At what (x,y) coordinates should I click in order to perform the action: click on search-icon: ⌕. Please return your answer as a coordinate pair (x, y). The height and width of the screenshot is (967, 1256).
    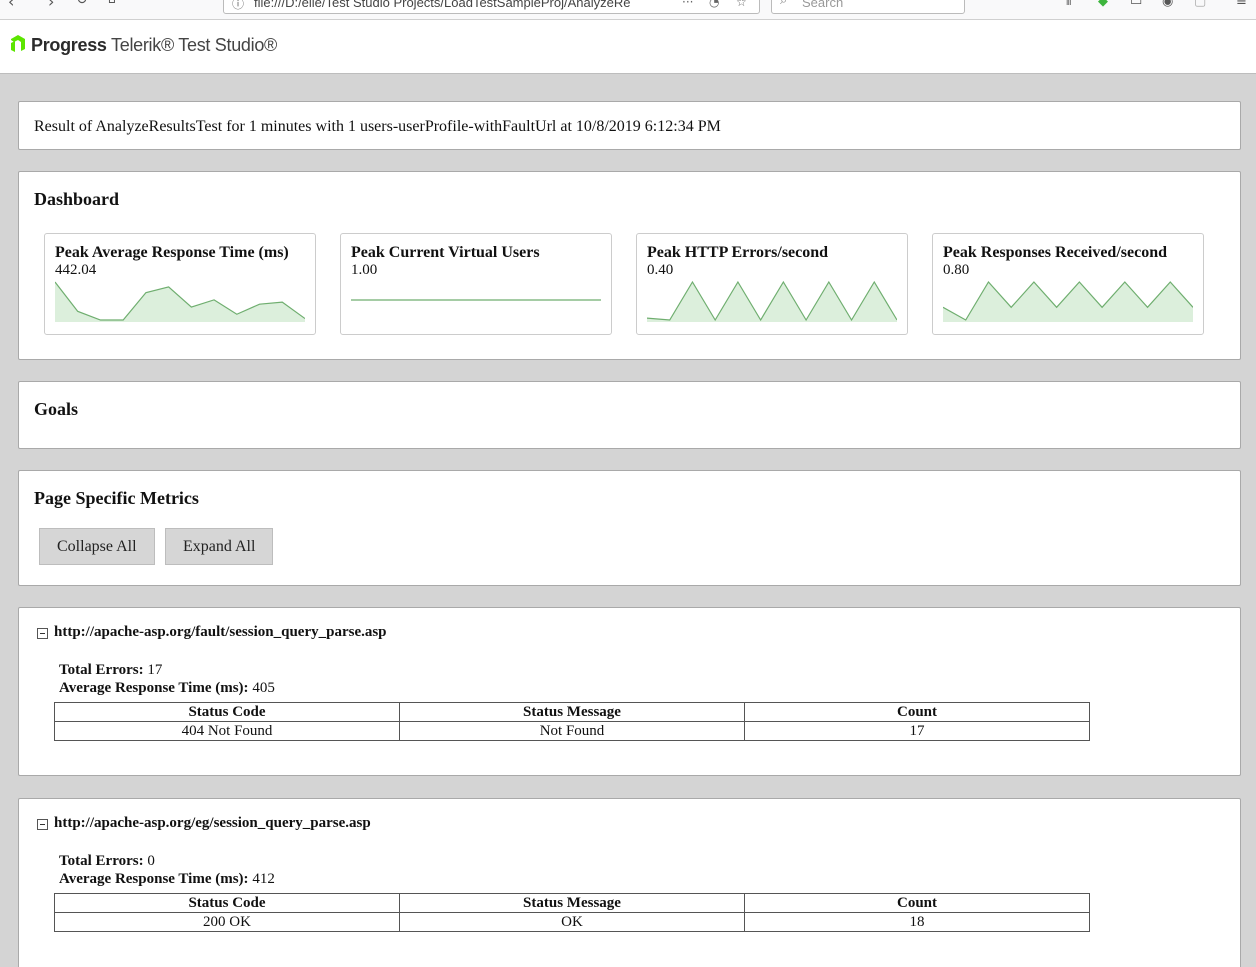
    Looking at the image, I should click on (784, 4).